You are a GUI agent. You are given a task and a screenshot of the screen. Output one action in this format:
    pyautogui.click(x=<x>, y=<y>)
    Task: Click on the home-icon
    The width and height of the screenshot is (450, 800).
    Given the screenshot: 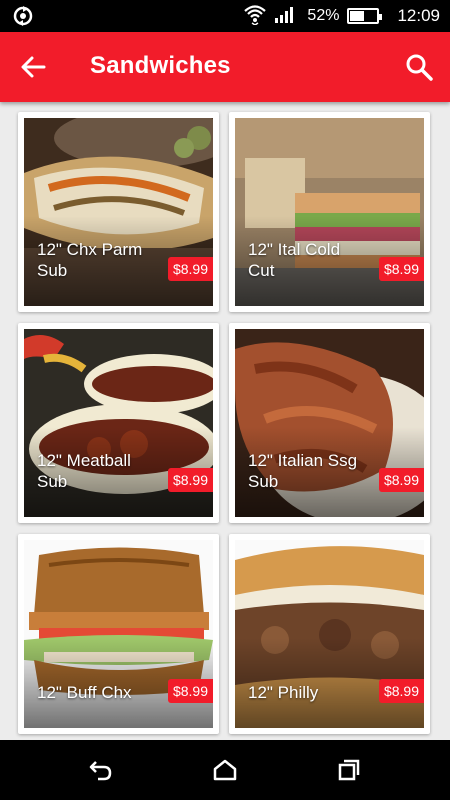 What is the action you would take?
    pyautogui.click(x=225, y=770)
    